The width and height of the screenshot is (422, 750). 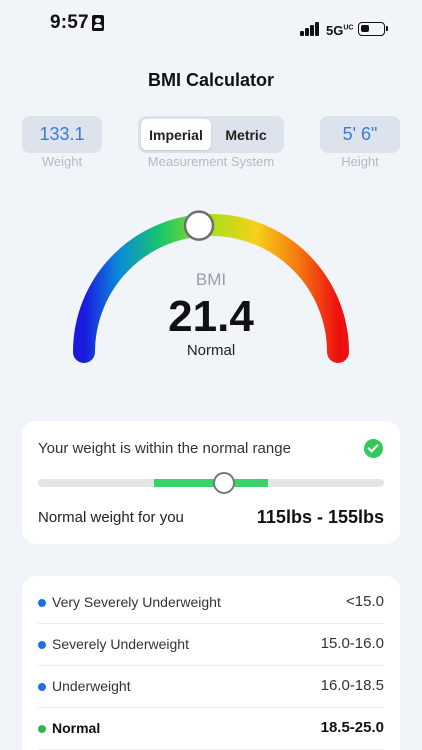 I want to click on imperial-option: Imperial, so click(x=176, y=134).